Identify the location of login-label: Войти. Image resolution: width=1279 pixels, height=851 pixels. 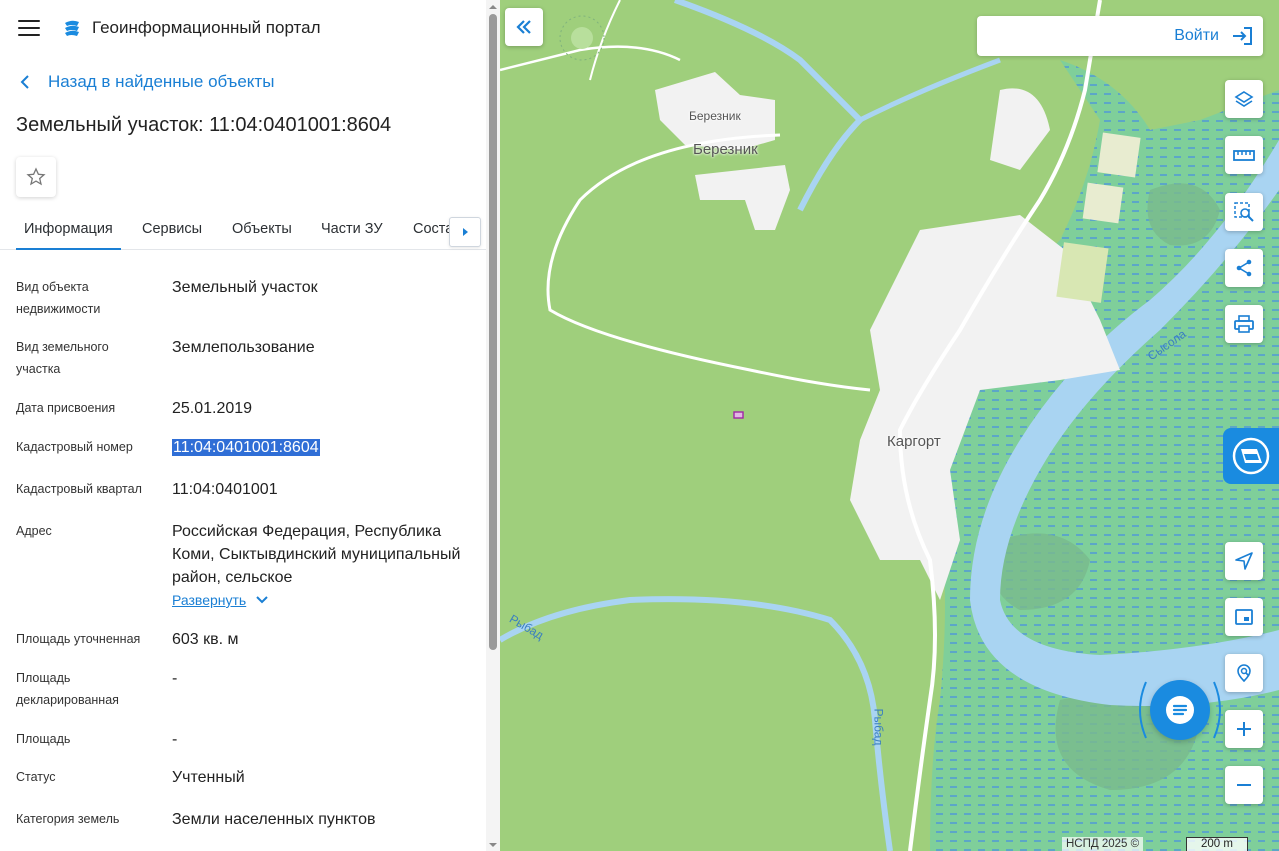
(1196, 35).